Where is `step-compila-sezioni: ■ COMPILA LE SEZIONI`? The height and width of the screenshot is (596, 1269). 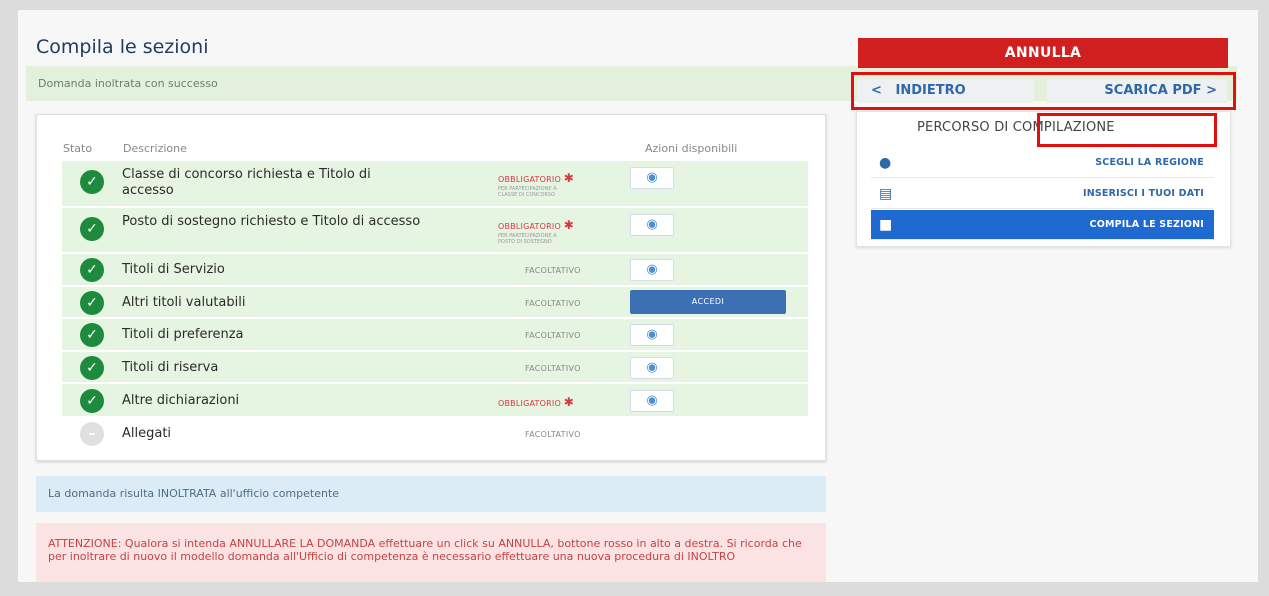
step-compila-sezioni: ■ COMPILA LE SEZIONI is located at coordinates (1042, 225).